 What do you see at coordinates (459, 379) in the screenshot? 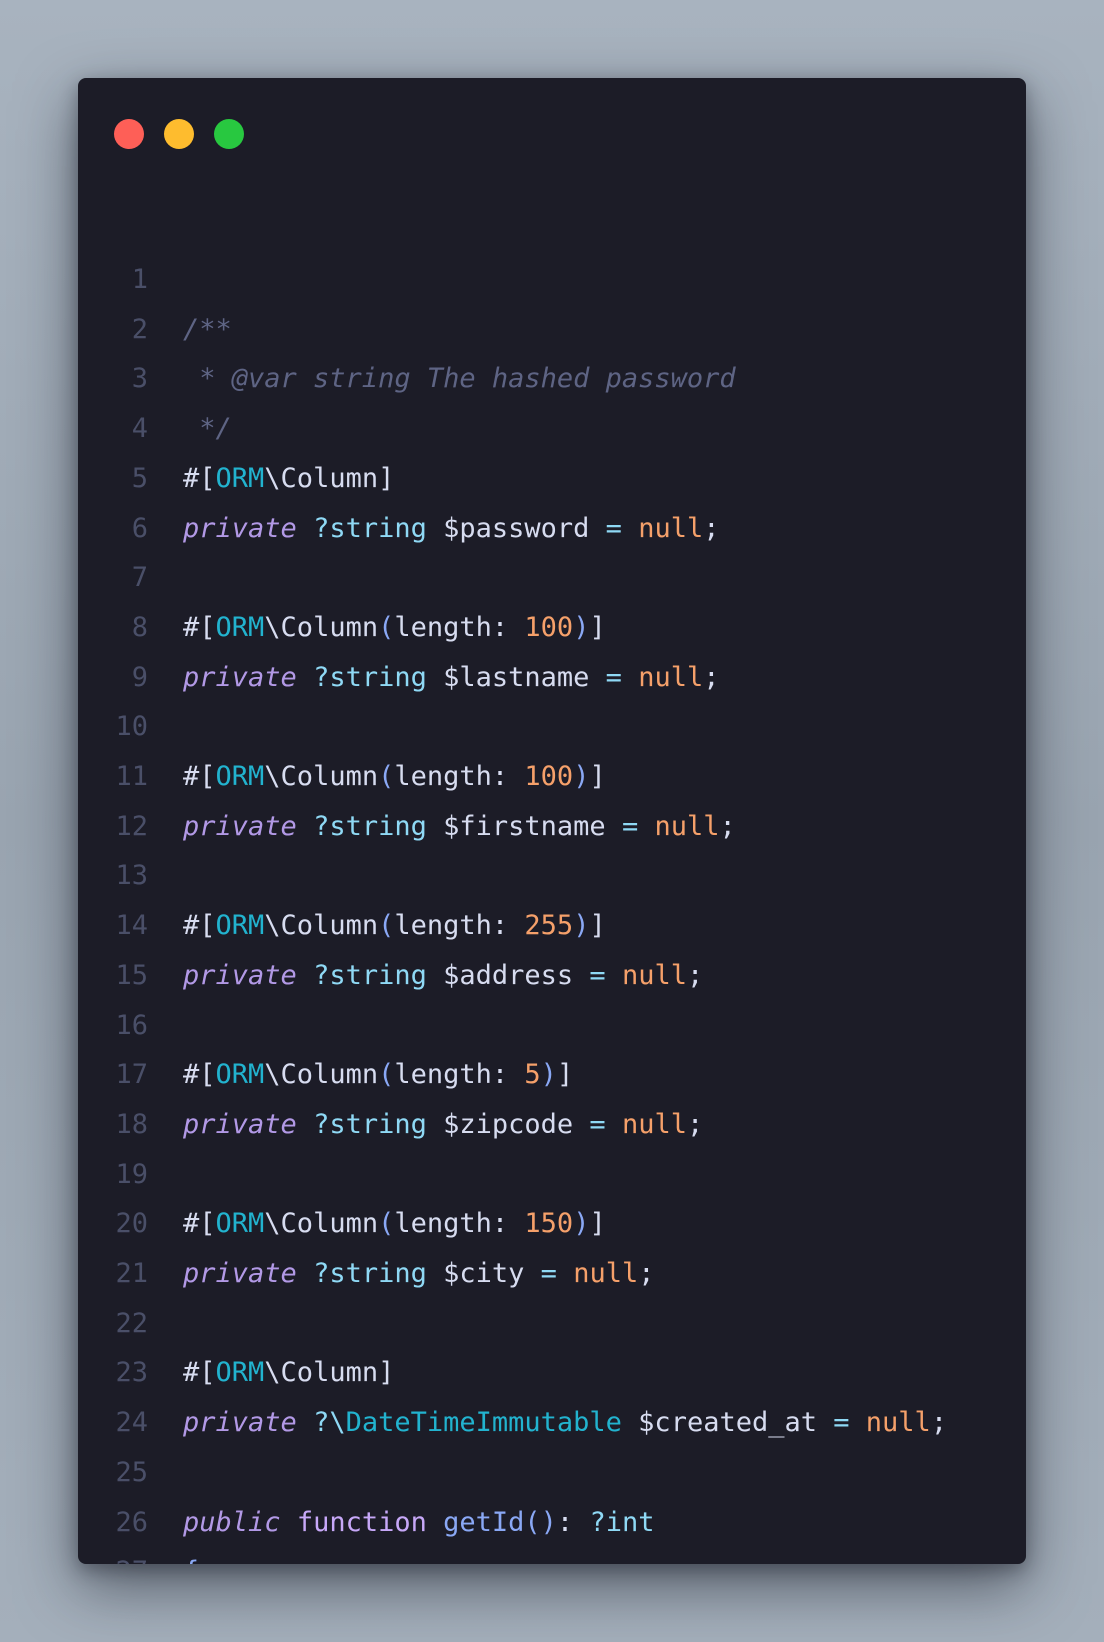
I see `line-source: * @var string The hashed password` at bounding box center [459, 379].